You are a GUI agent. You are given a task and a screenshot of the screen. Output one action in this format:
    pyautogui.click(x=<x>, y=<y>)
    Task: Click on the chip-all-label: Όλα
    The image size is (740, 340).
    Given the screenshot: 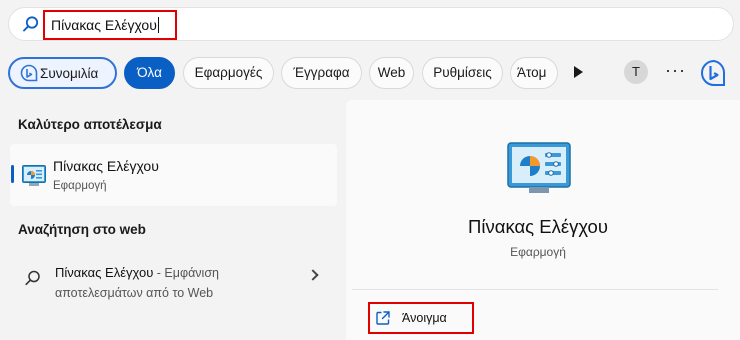 What is the action you would take?
    pyautogui.click(x=149, y=72)
    